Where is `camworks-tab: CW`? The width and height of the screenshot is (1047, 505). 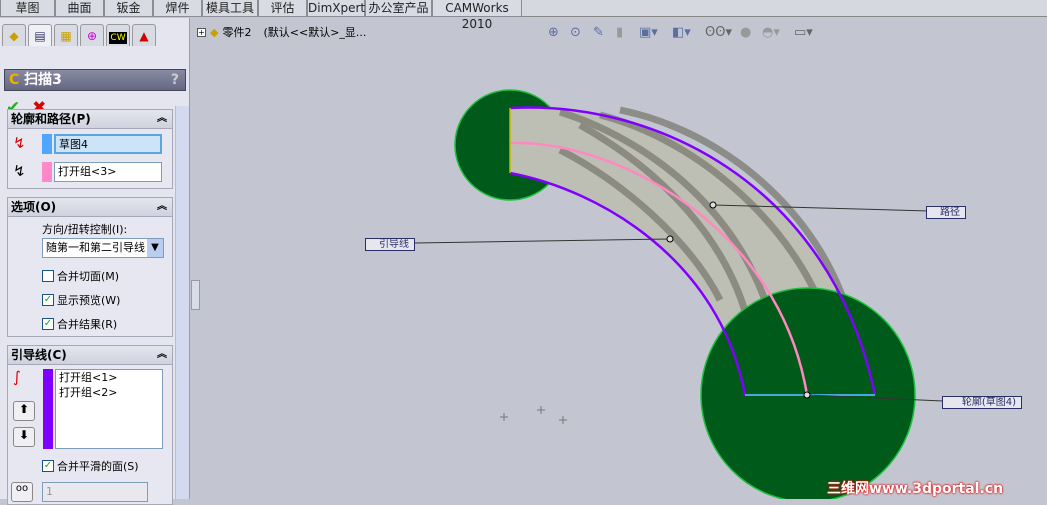
camworks-tab: CW is located at coordinates (118, 35).